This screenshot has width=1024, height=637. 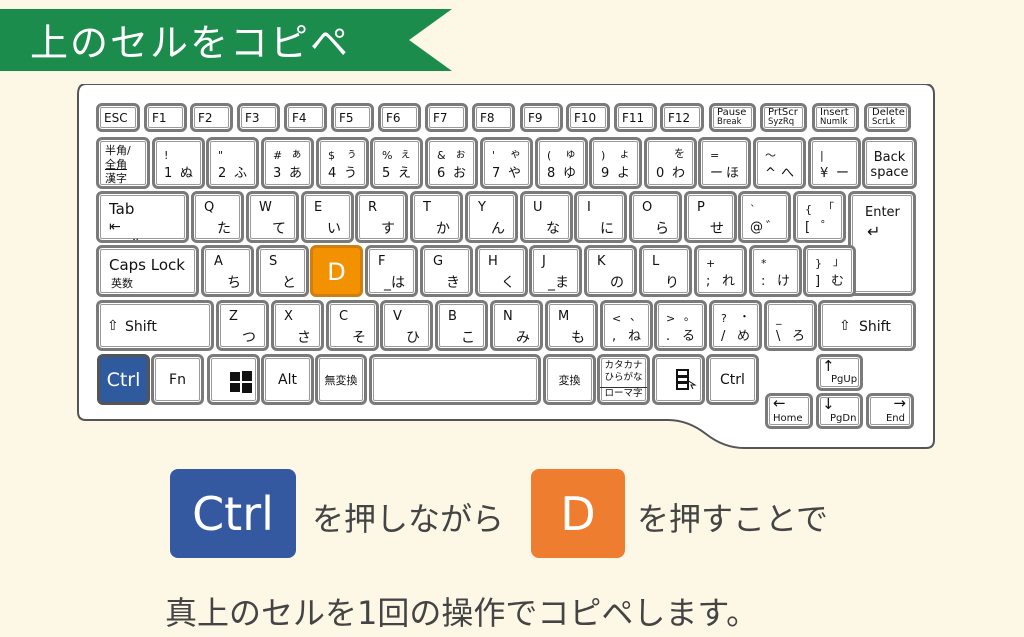 What do you see at coordinates (205, 118) in the screenshot?
I see `key-label: F2` at bounding box center [205, 118].